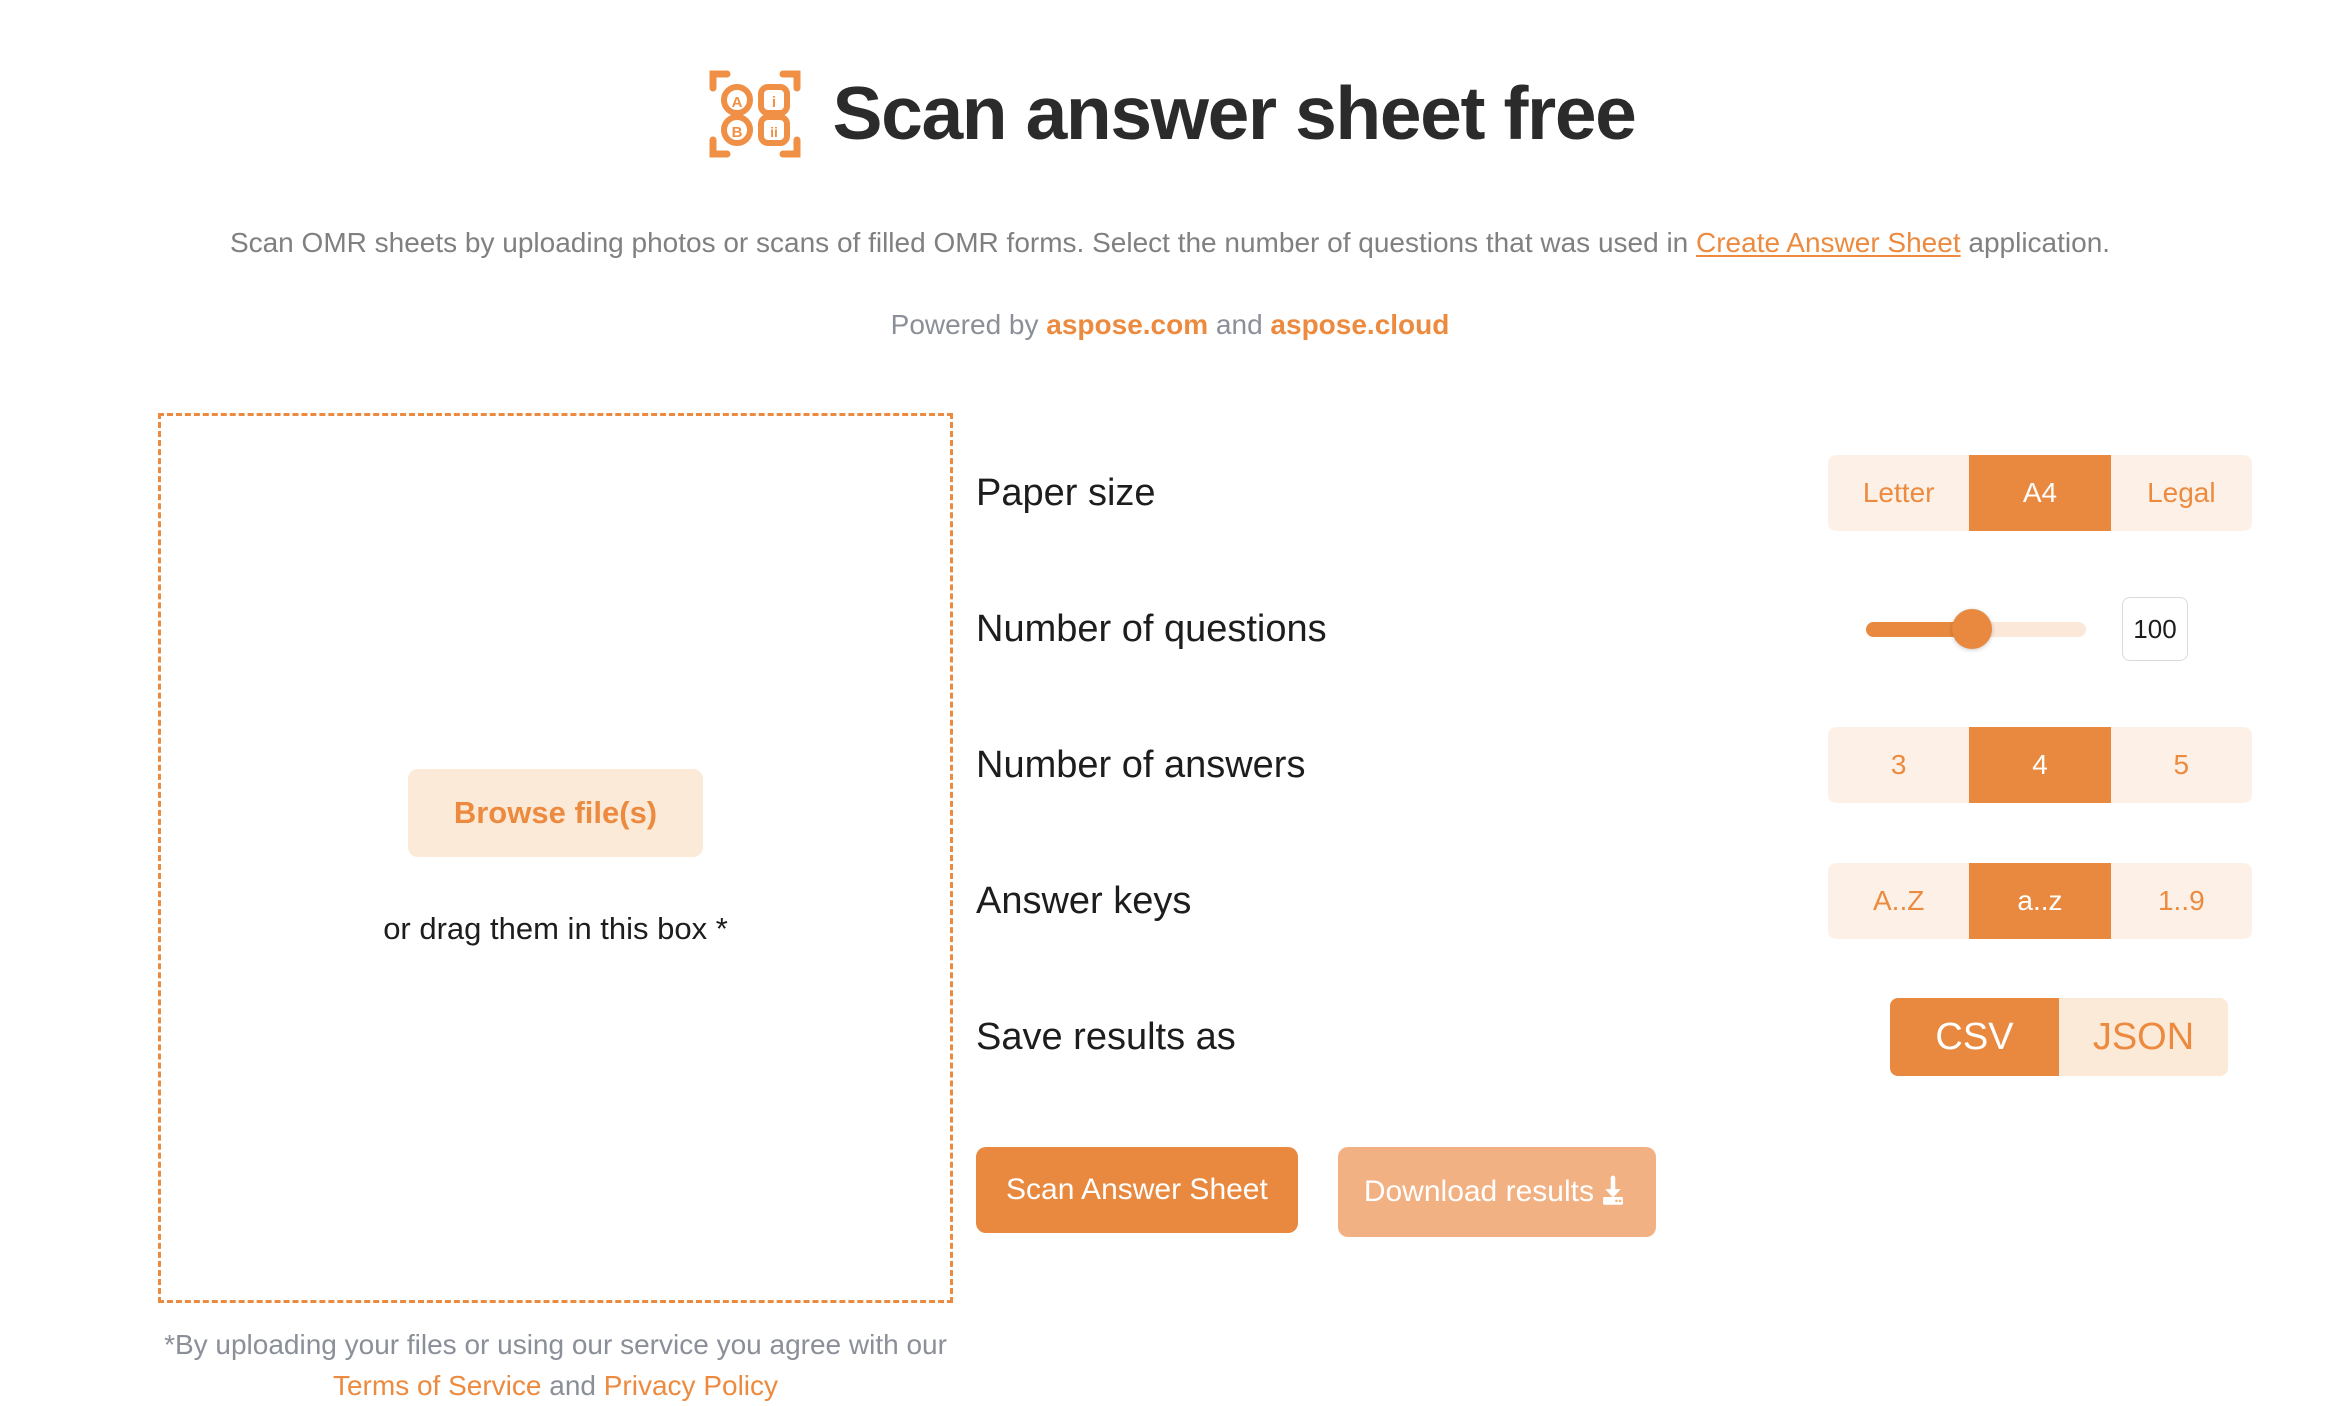 This screenshot has width=2340, height=1406. I want to click on action-buttons: Scan Answer Sheet Download results, so click(1658, 1192).